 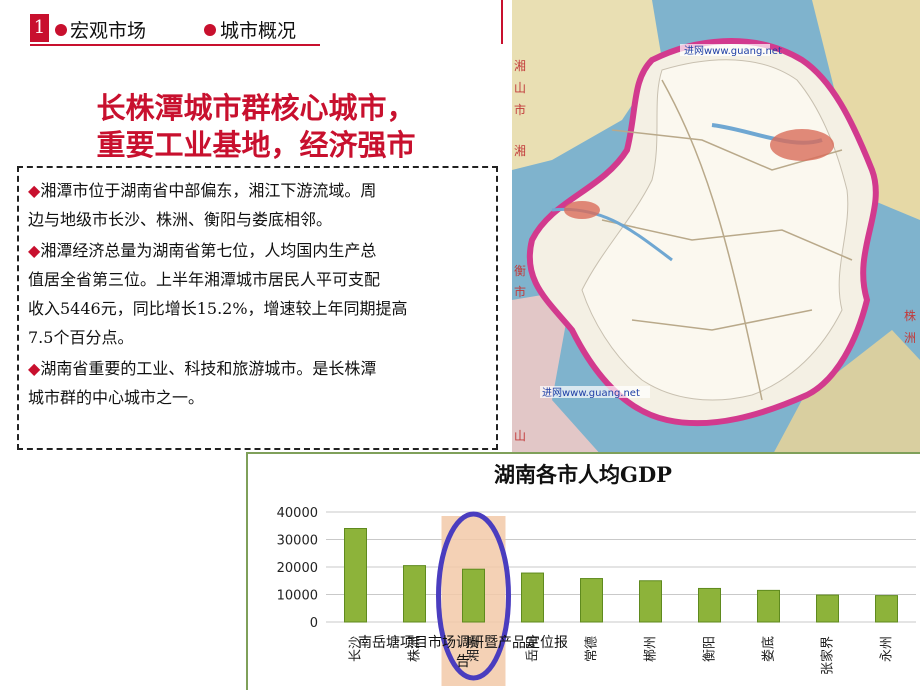 I want to click on bar-株洲, so click(x=414, y=594).